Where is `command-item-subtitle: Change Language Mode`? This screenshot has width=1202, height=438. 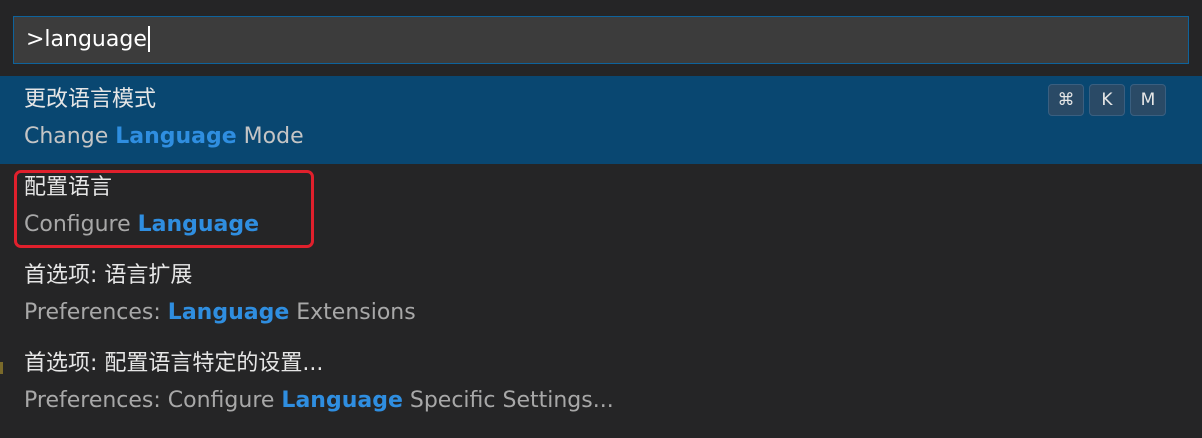 command-item-subtitle: Change Language Mode is located at coordinates (164, 136).